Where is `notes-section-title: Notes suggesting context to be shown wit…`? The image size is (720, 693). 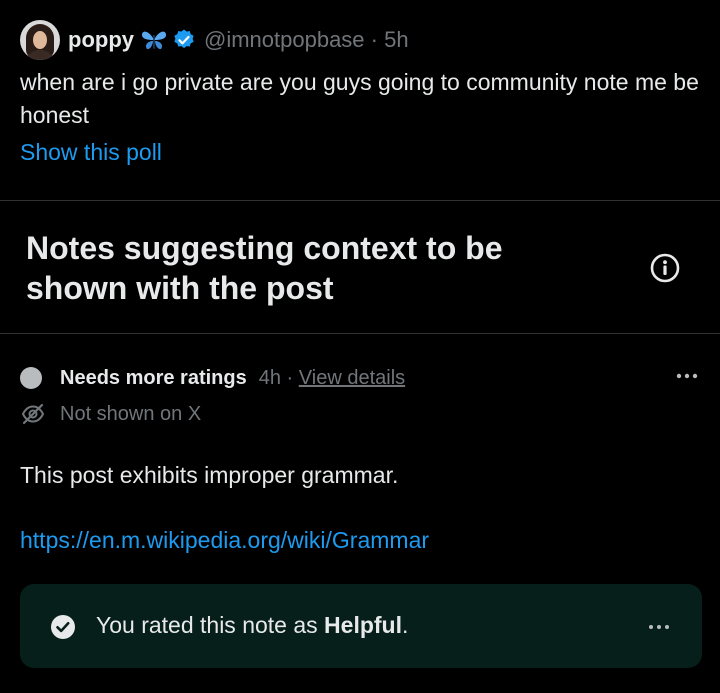
notes-section-title: Notes suggesting context to be shown wit… is located at coordinates (264, 268).